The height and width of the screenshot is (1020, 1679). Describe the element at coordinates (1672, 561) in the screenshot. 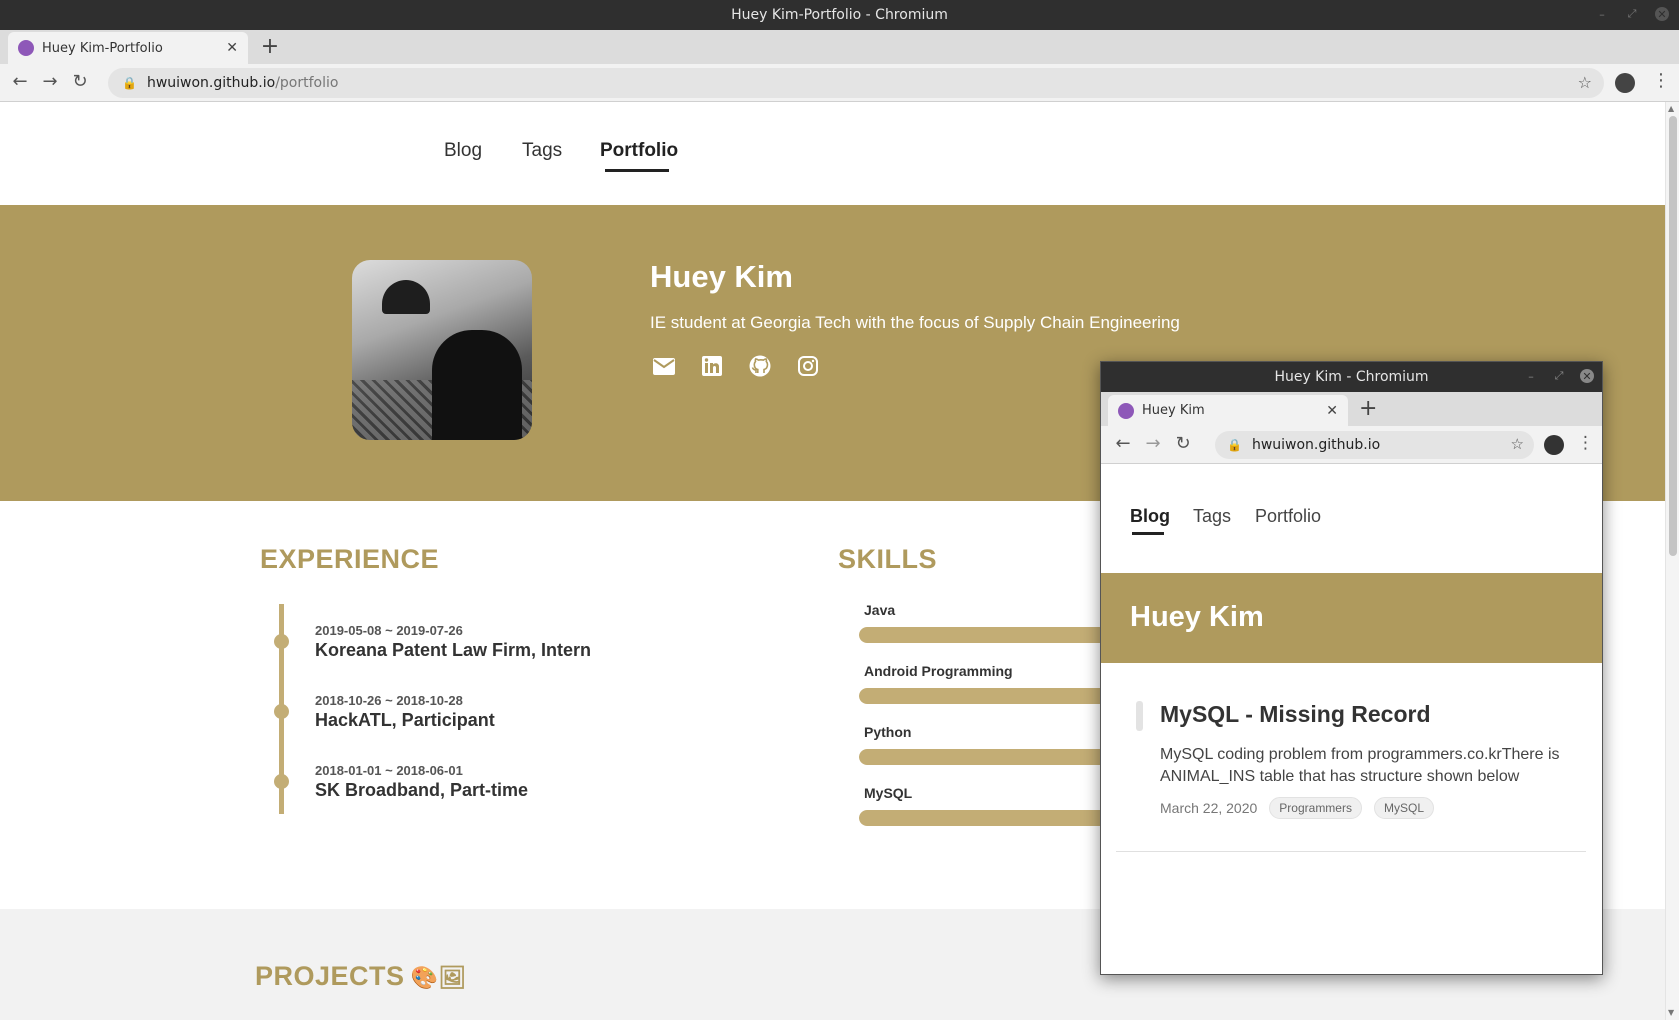

I see `page-scrollbar: ▲ ▼` at that location.